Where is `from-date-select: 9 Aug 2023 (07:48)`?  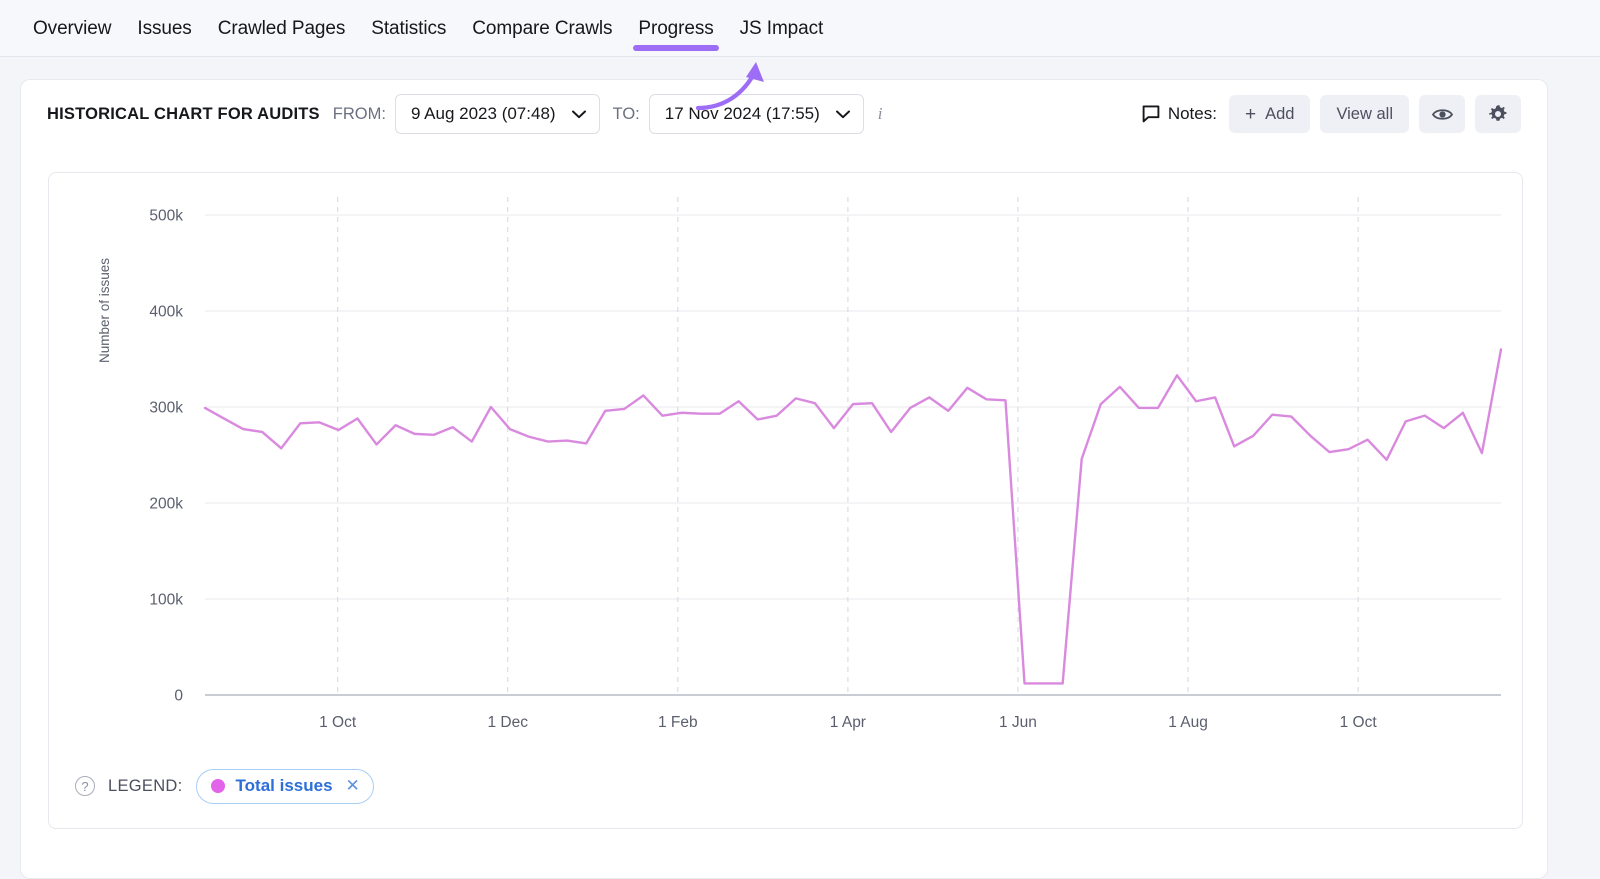 from-date-select: 9 Aug 2023 (07:48) is located at coordinates (497, 114).